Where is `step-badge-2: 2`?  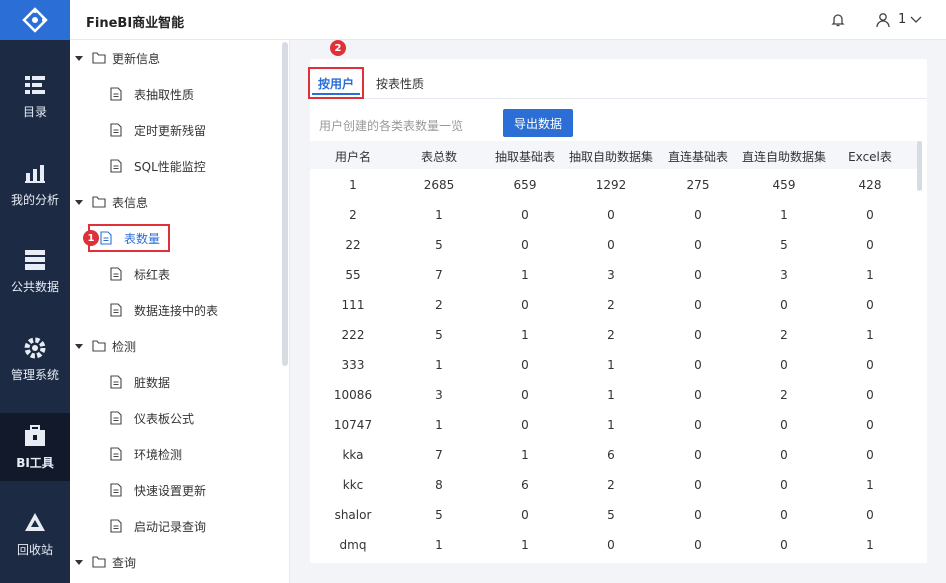 step-badge-2: 2 is located at coordinates (338, 48).